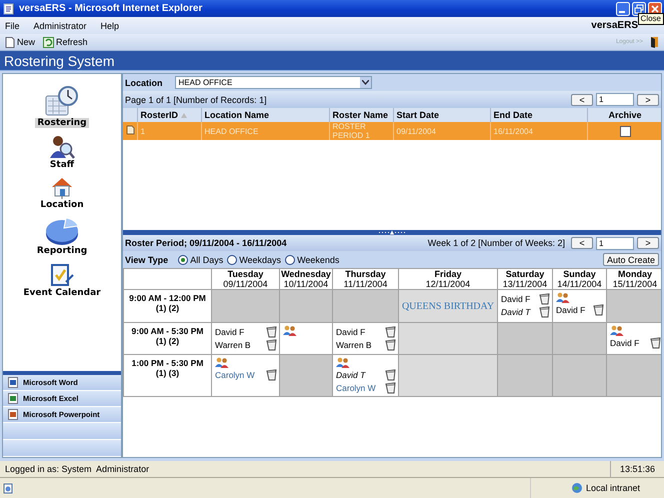 This screenshot has height=498, width=664. What do you see at coordinates (365, 82) in the screenshot?
I see `chevron-icon` at bounding box center [365, 82].